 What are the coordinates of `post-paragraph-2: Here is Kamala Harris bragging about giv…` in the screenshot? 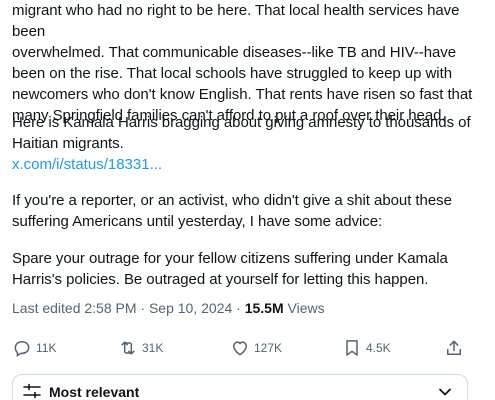 It's located at (241, 133).